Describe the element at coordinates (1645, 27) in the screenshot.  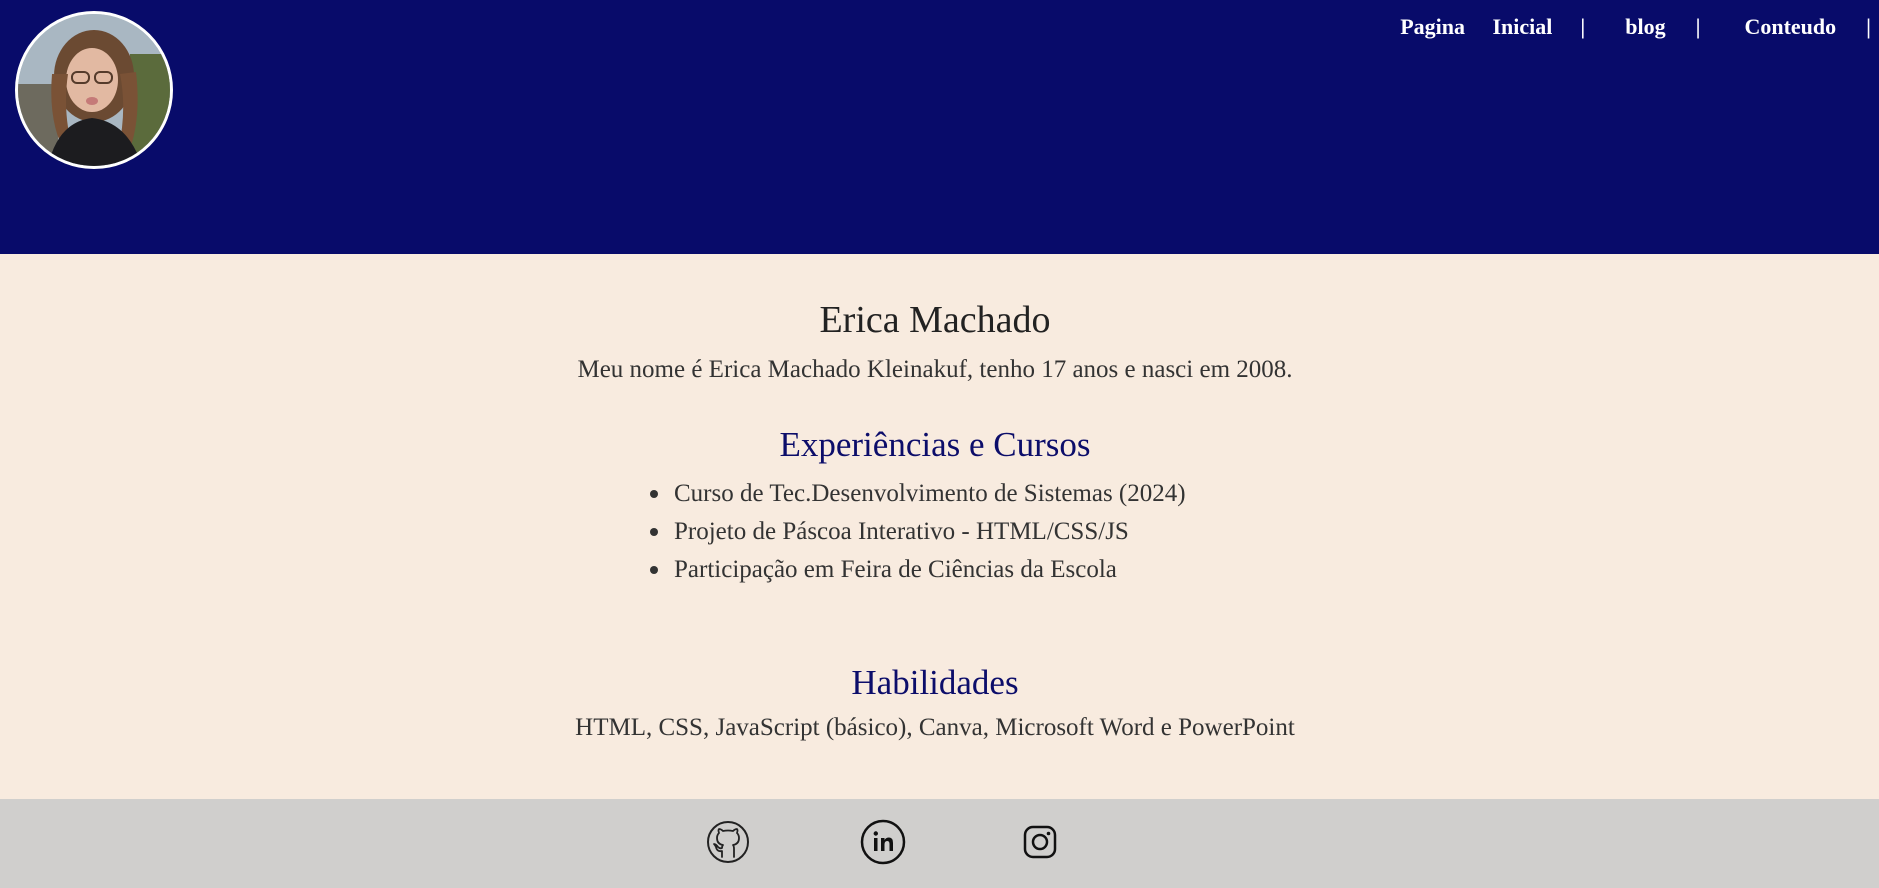
I see `nav-link-blog: blog` at that location.